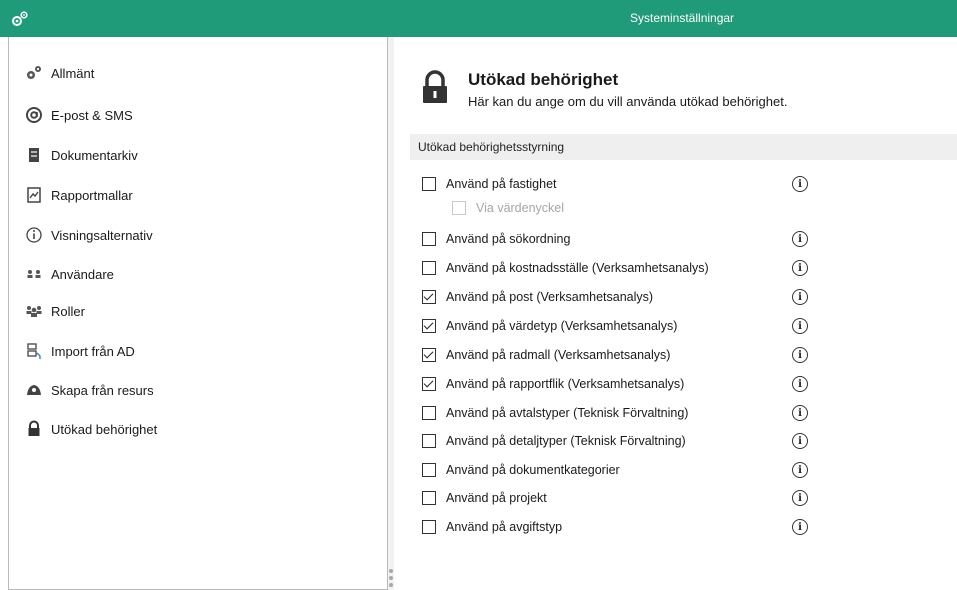  Describe the element at coordinates (496, 498) in the screenshot. I see `option-label: Använd på projekt` at that location.